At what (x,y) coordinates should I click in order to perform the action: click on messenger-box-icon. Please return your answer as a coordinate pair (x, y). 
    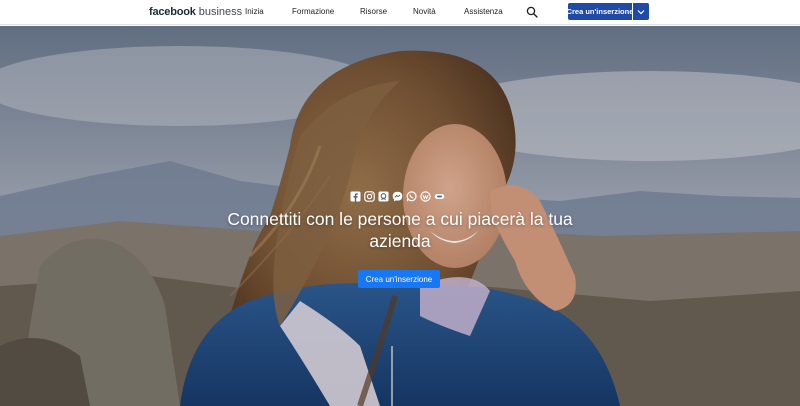
    Looking at the image, I should click on (383, 196).